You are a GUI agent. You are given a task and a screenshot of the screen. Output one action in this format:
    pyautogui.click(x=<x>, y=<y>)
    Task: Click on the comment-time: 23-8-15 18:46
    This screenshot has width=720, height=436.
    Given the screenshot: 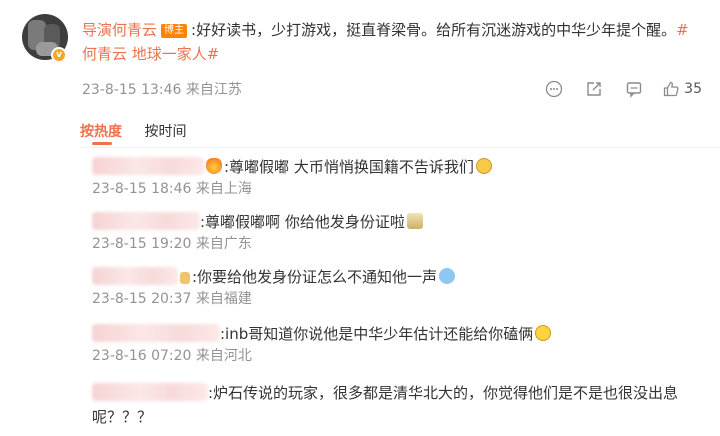 What is the action you would take?
    pyautogui.click(x=142, y=189)
    